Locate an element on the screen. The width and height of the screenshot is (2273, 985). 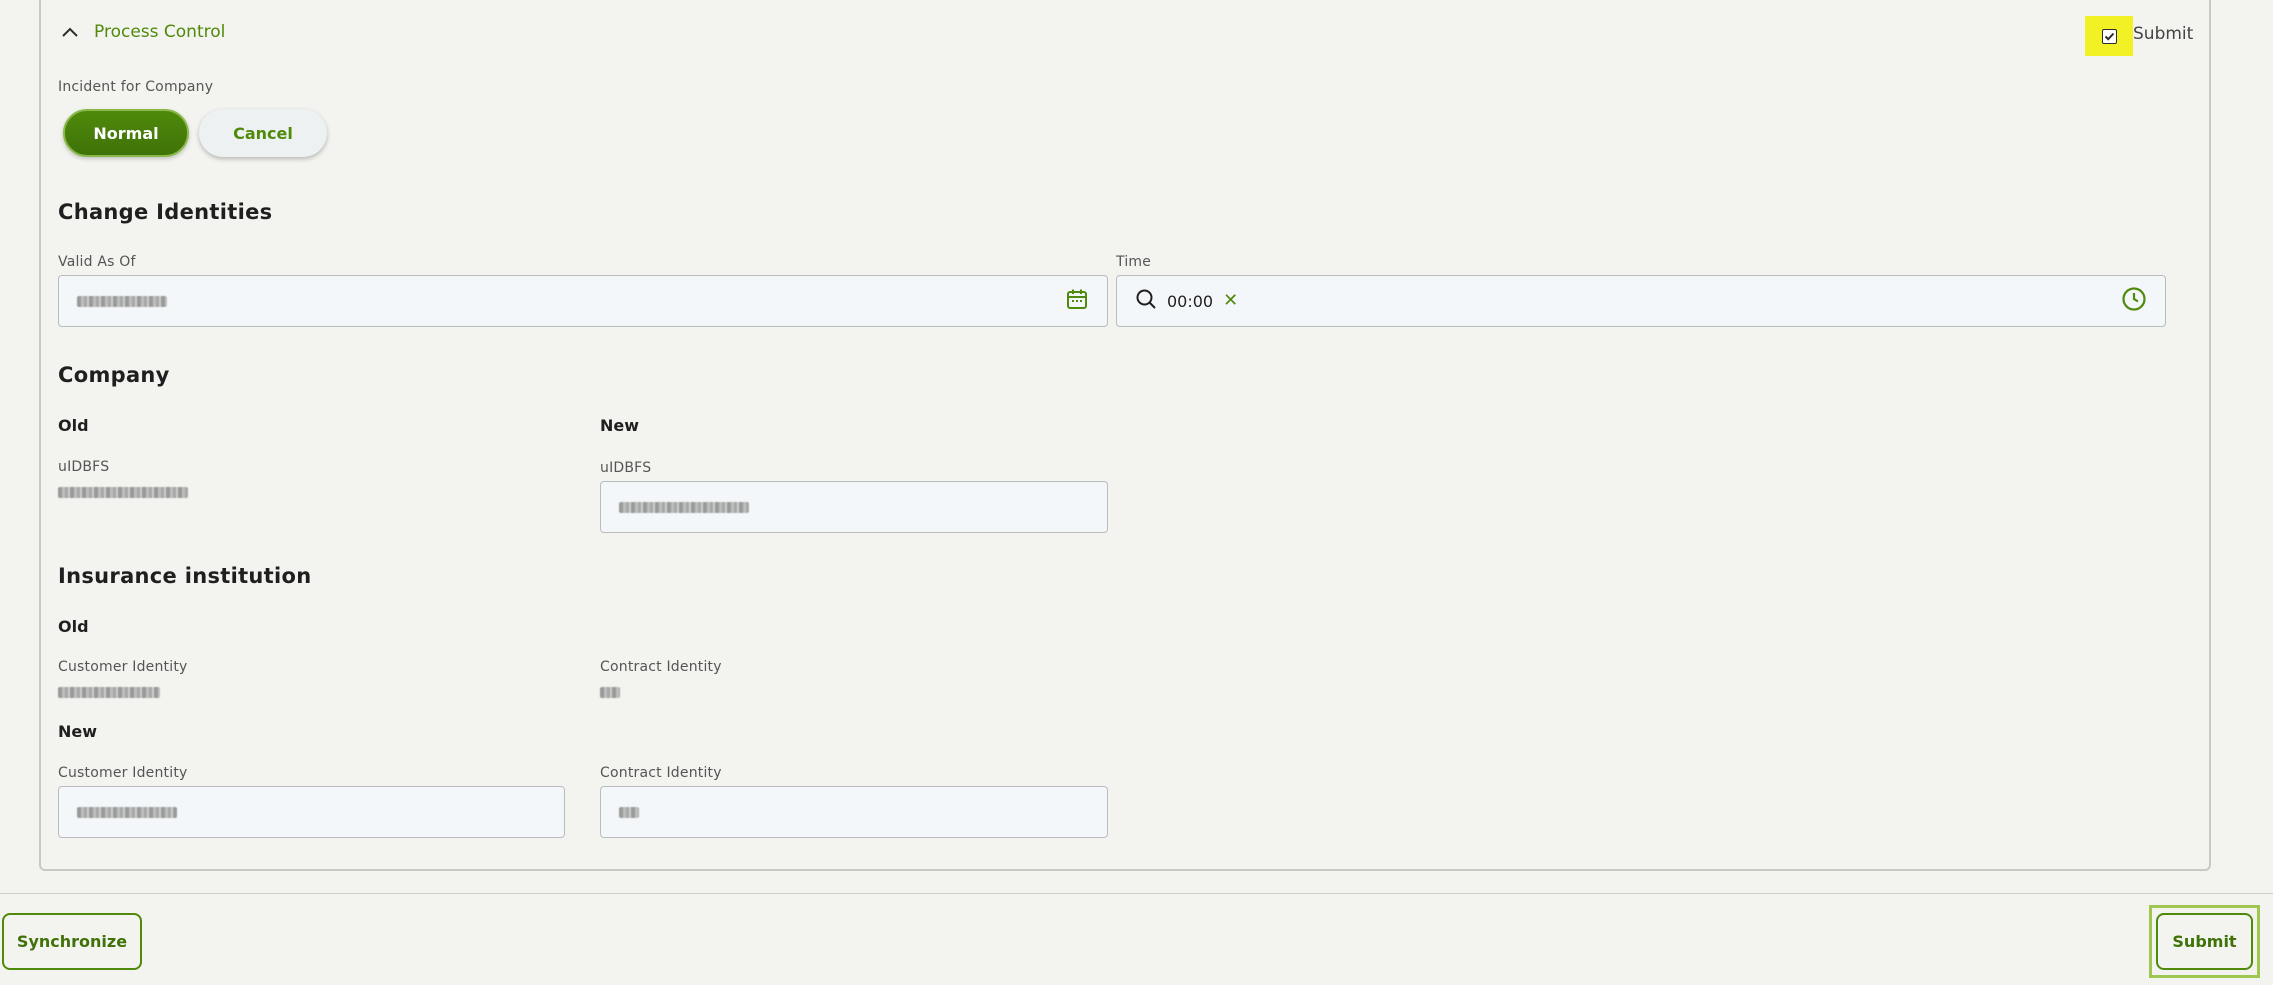
process-control-toggle: Process Control is located at coordinates (142, 32).